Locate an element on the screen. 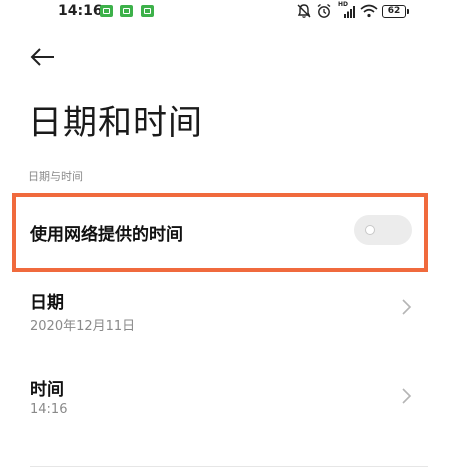 The image size is (458, 471). page-title: 日期和时间 is located at coordinates (115, 123).